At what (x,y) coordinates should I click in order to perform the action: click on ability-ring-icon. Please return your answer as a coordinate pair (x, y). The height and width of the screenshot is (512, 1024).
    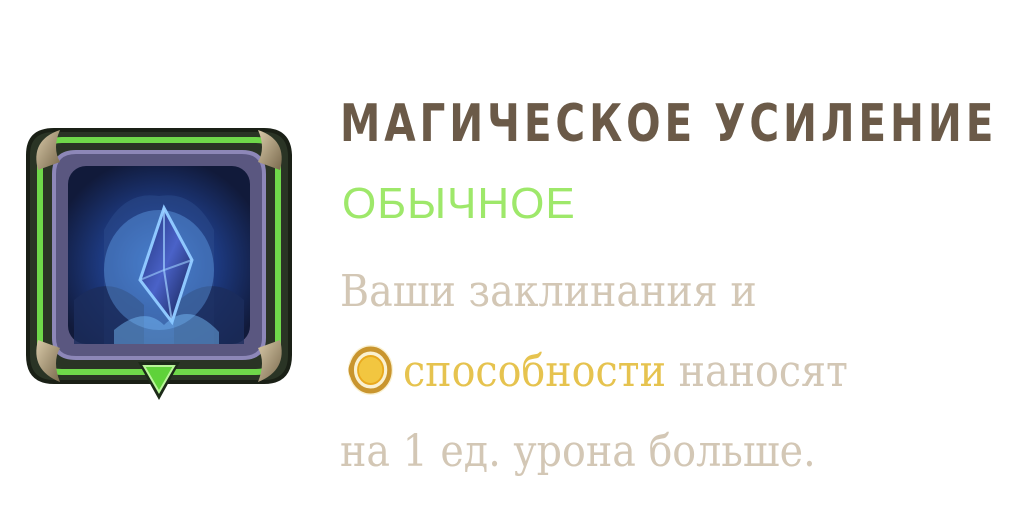
    Looking at the image, I should click on (371, 370).